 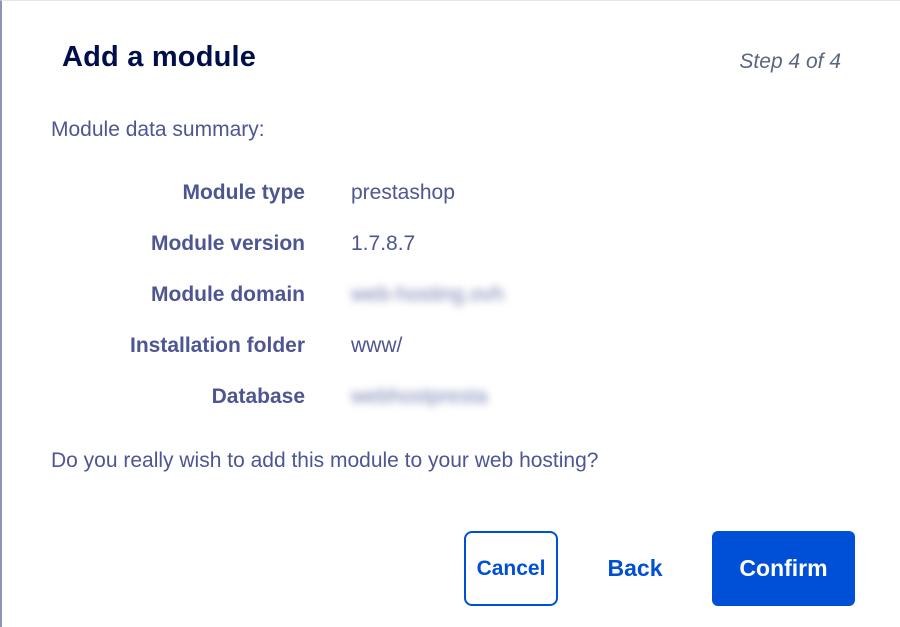 What do you see at coordinates (511, 568) in the screenshot?
I see `cancel-button: Cancel` at bounding box center [511, 568].